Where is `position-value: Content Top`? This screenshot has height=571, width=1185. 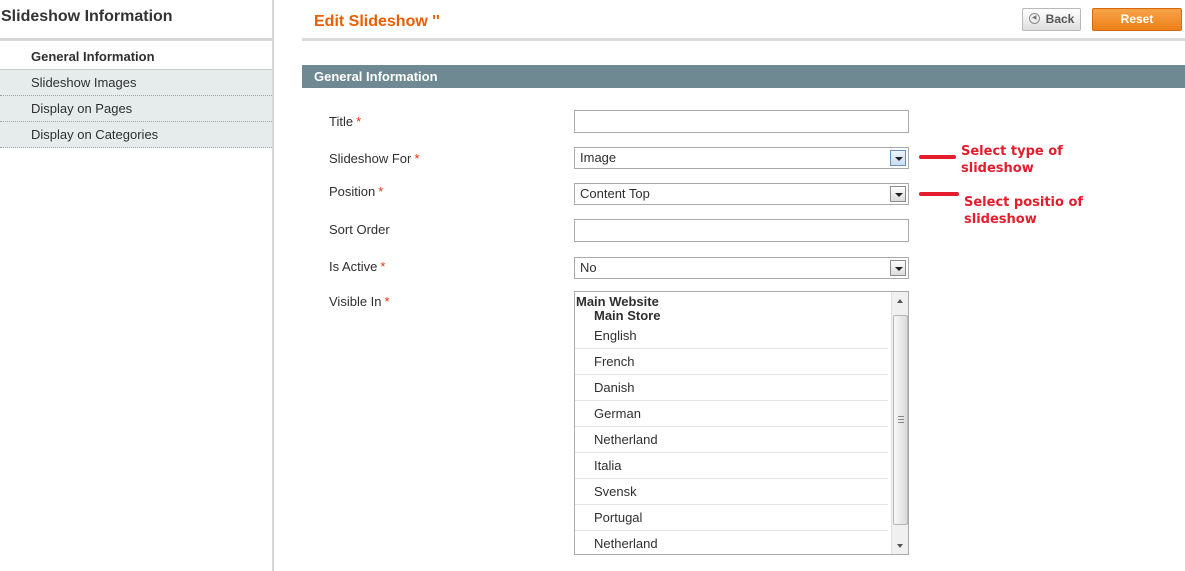 position-value: Content Top is located at coordinates (615, 193).